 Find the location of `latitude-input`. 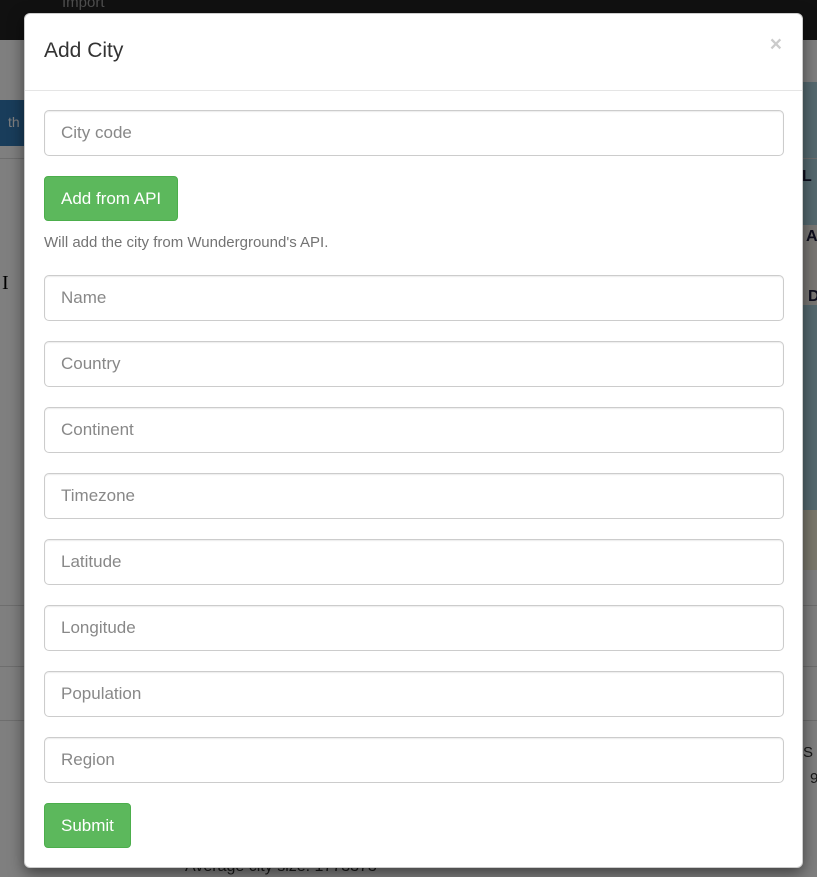

latitude-input is located at coordinates (414, 562).